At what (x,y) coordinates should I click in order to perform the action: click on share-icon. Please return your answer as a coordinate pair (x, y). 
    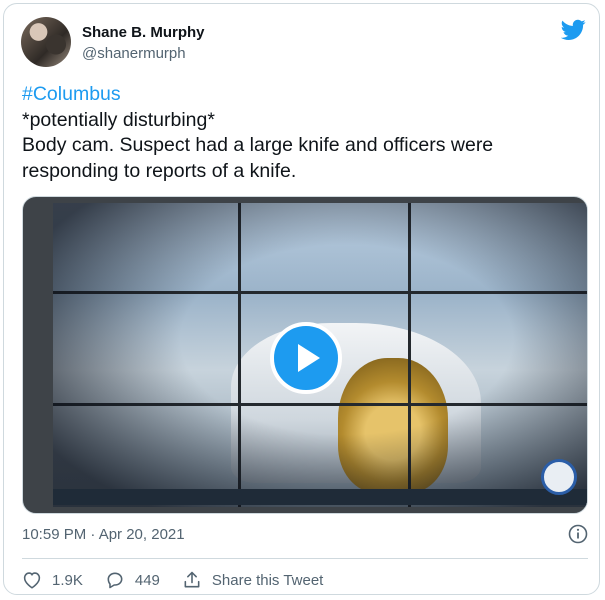
    Looking at the image, I should click on (192, 579).